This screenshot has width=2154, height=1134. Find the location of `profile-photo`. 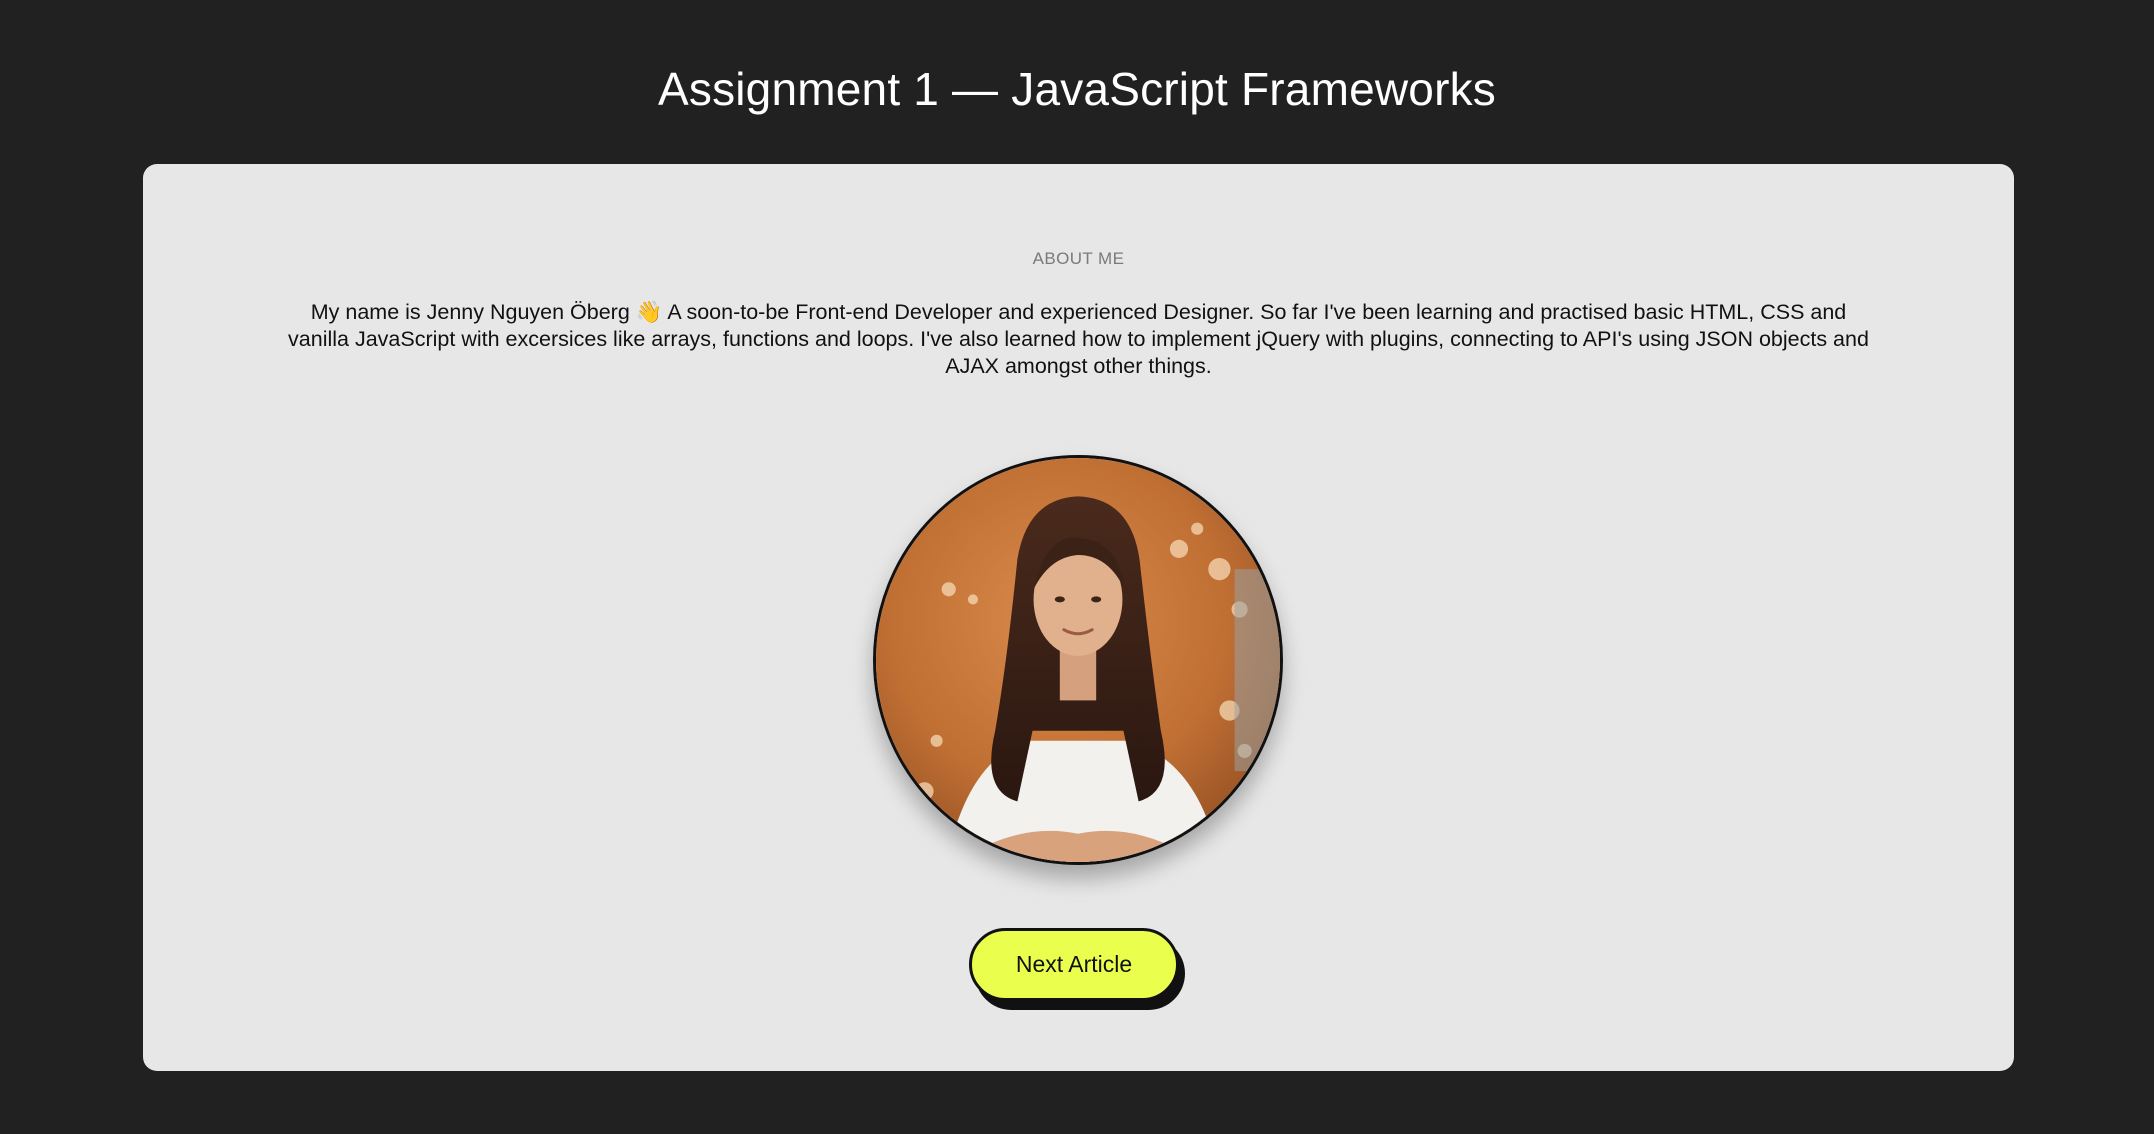

profile-photo is located at coordinates (1078, 660).